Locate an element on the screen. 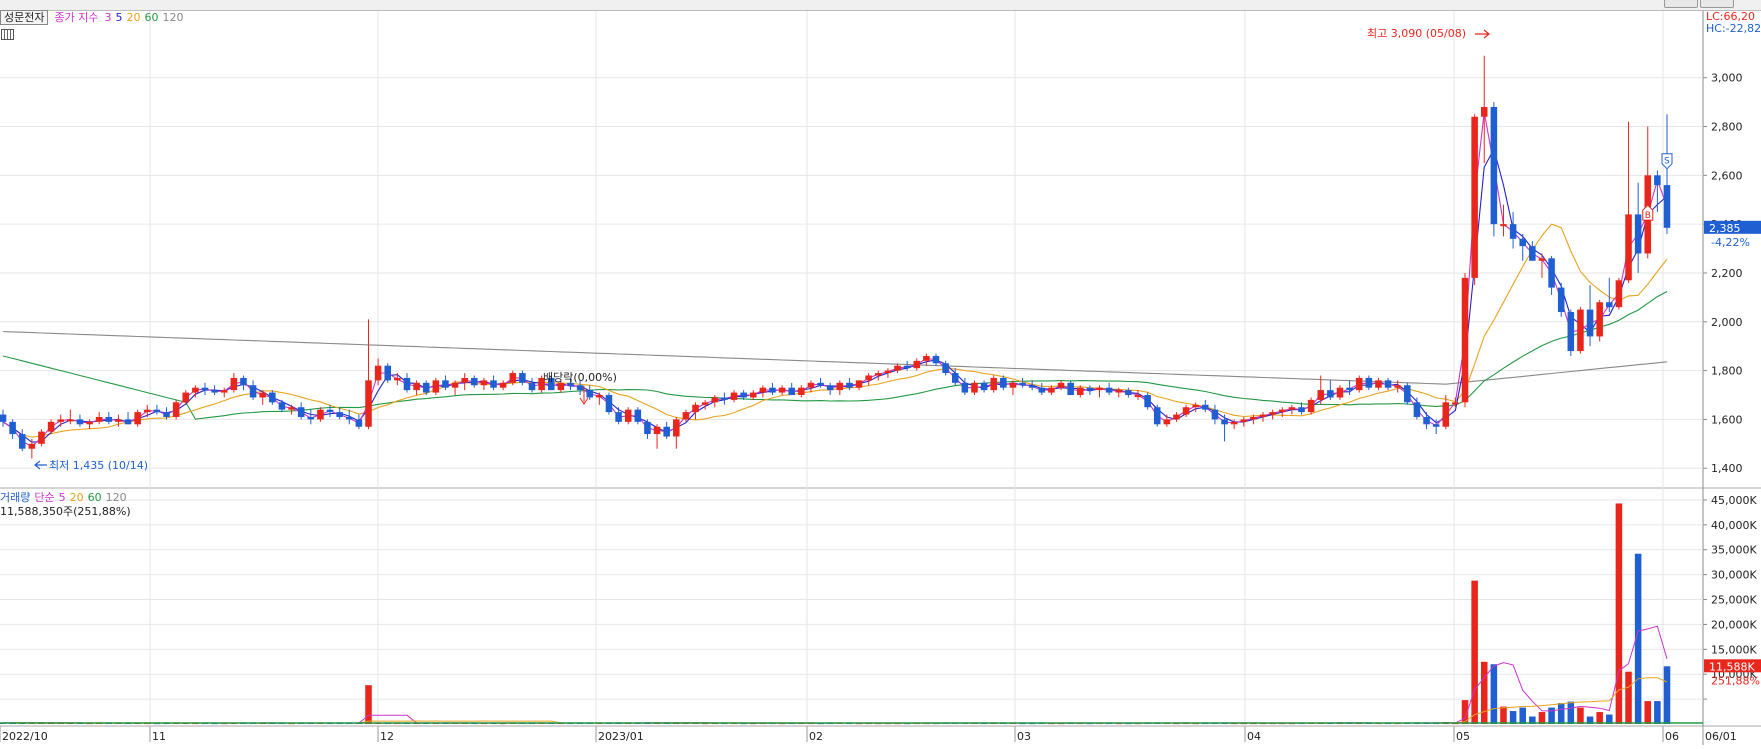 The image size is (1761, 749). price-tick-label: 1,600 is located at coordinates (1727, 419).